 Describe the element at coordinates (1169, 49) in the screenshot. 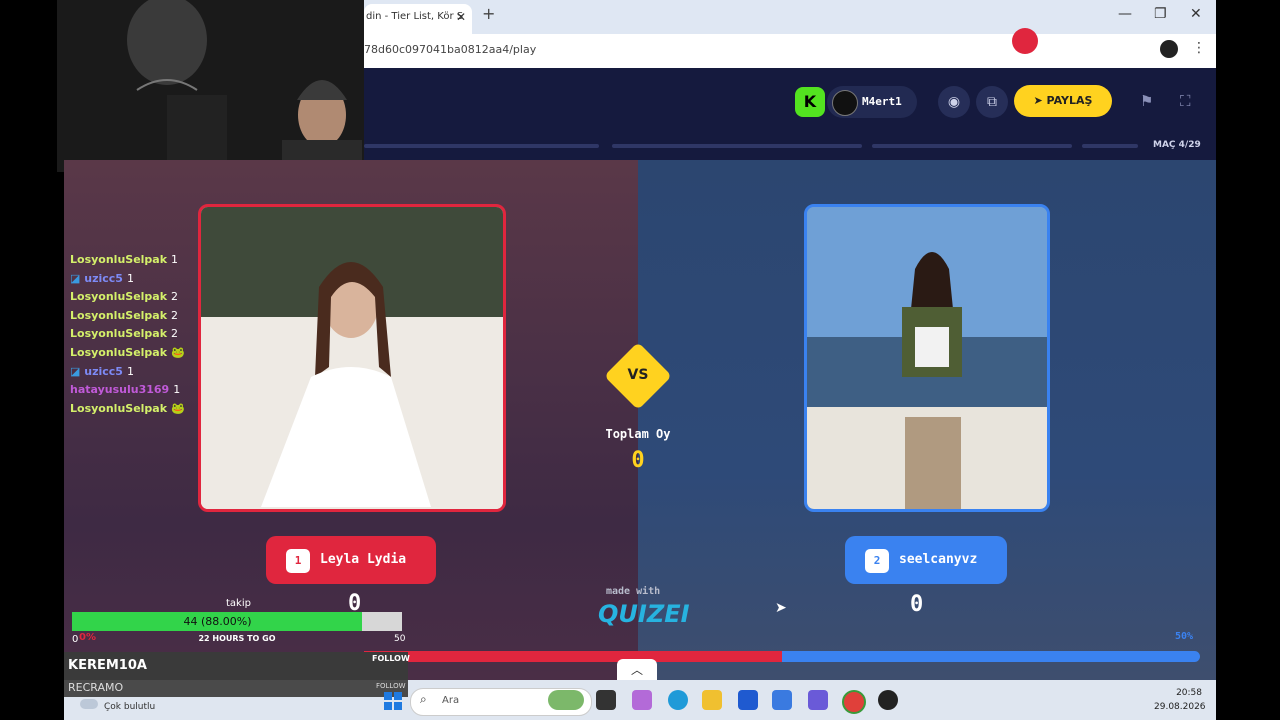

I see `profile-icon` at that location.